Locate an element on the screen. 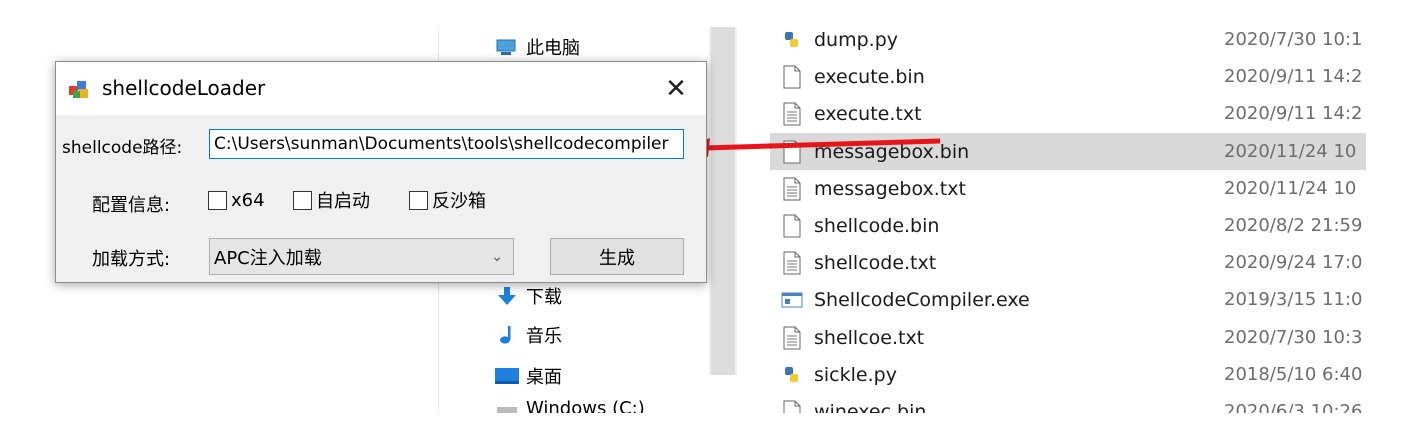 The height and width of the screenshot is (441, 1401). computer-icon is located at coordinates (507, 47).